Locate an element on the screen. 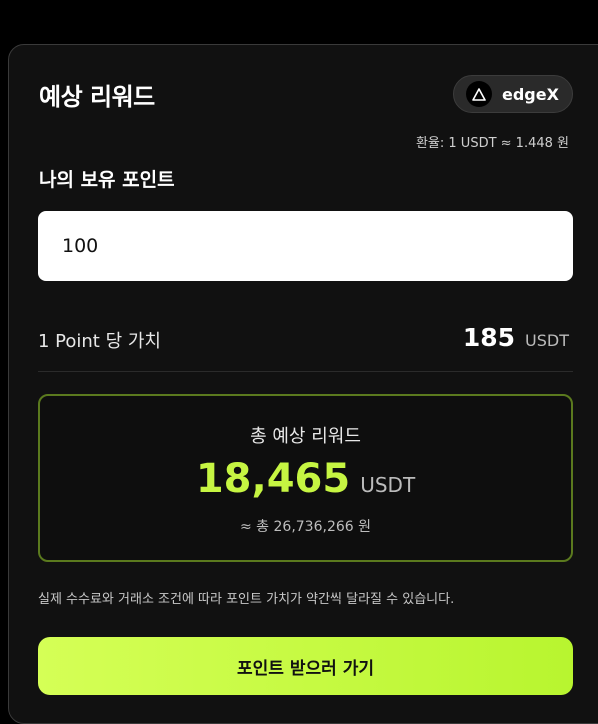 The height and width of the screenshot is (724, 598). total-reward-value: 18,465 USDT is located at coordinates (305, 479).